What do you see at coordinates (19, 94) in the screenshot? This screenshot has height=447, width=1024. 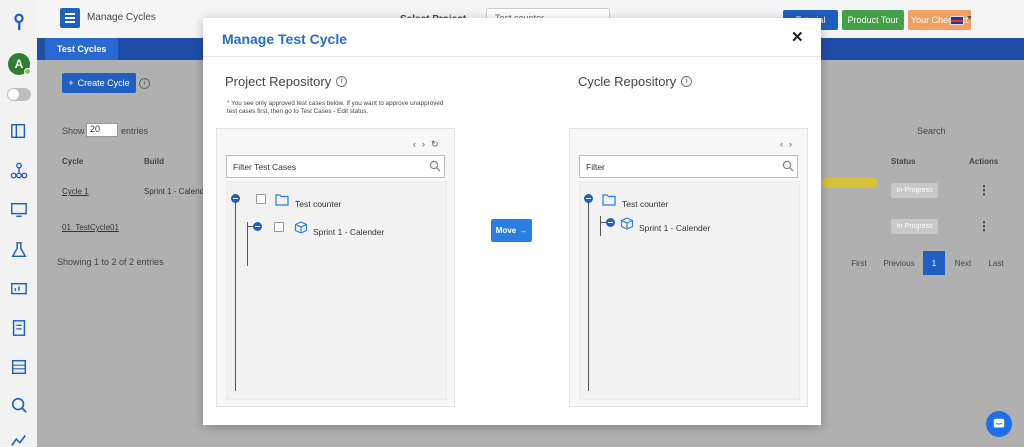 I see `theme-toggle` at bounding box center [19, 94].